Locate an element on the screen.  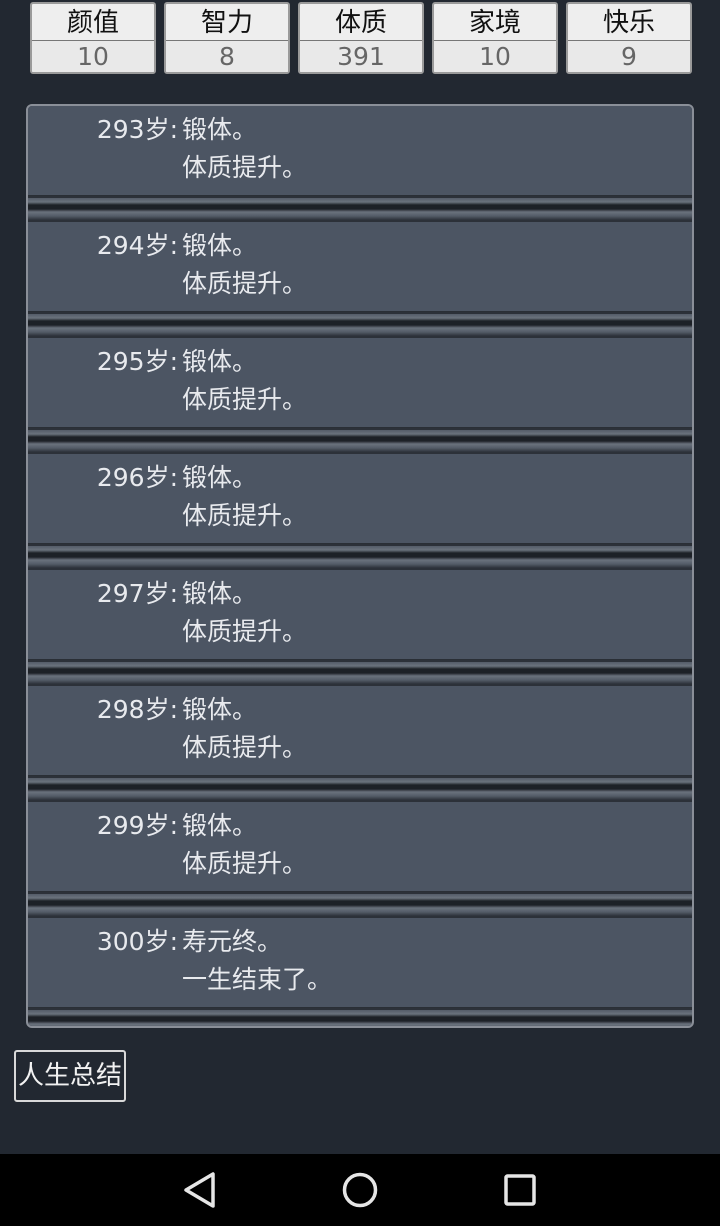
stat-intelligence: 智力 8 is located at coordinates (227, 38).